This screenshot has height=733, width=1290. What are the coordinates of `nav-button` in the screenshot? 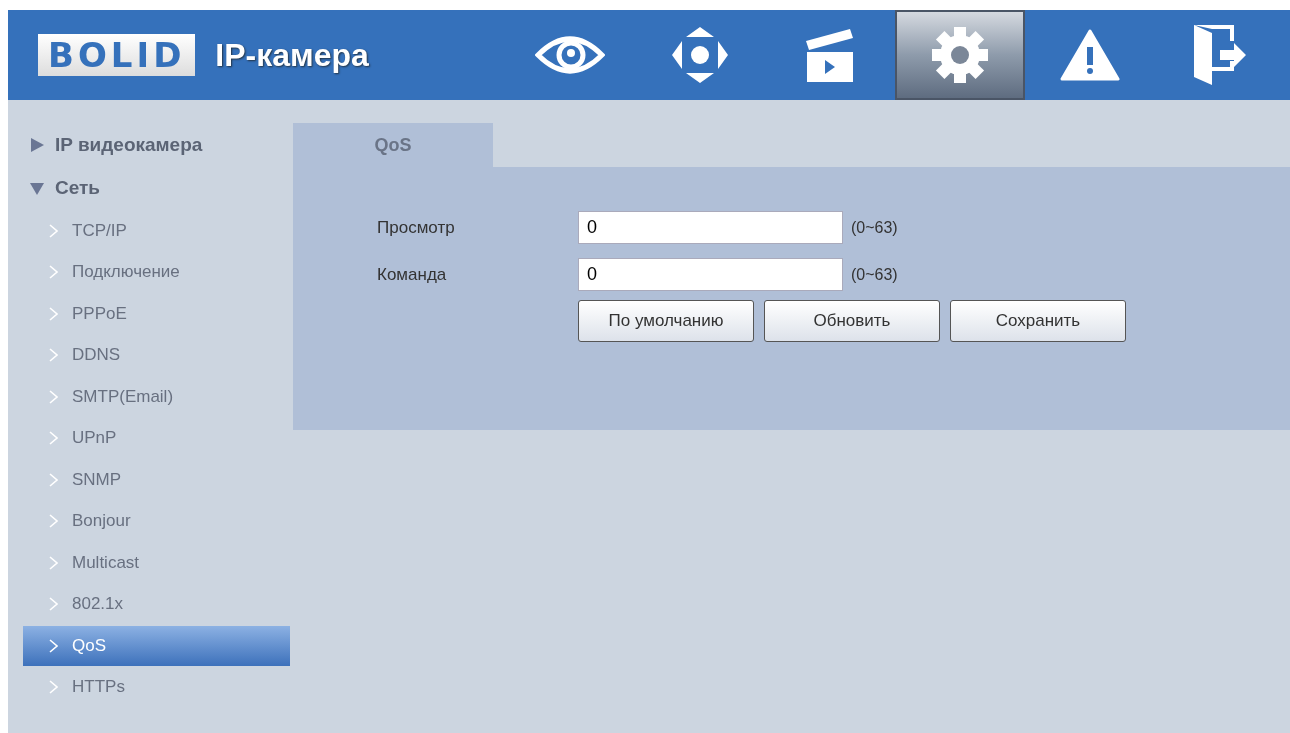 It's located at (960, 55).